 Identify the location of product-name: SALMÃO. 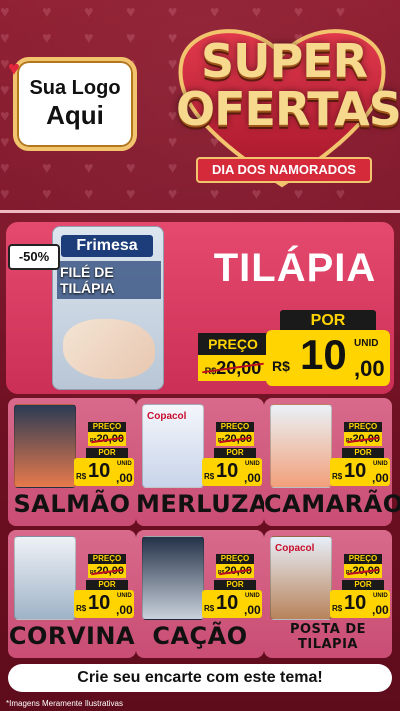
(72, 504).